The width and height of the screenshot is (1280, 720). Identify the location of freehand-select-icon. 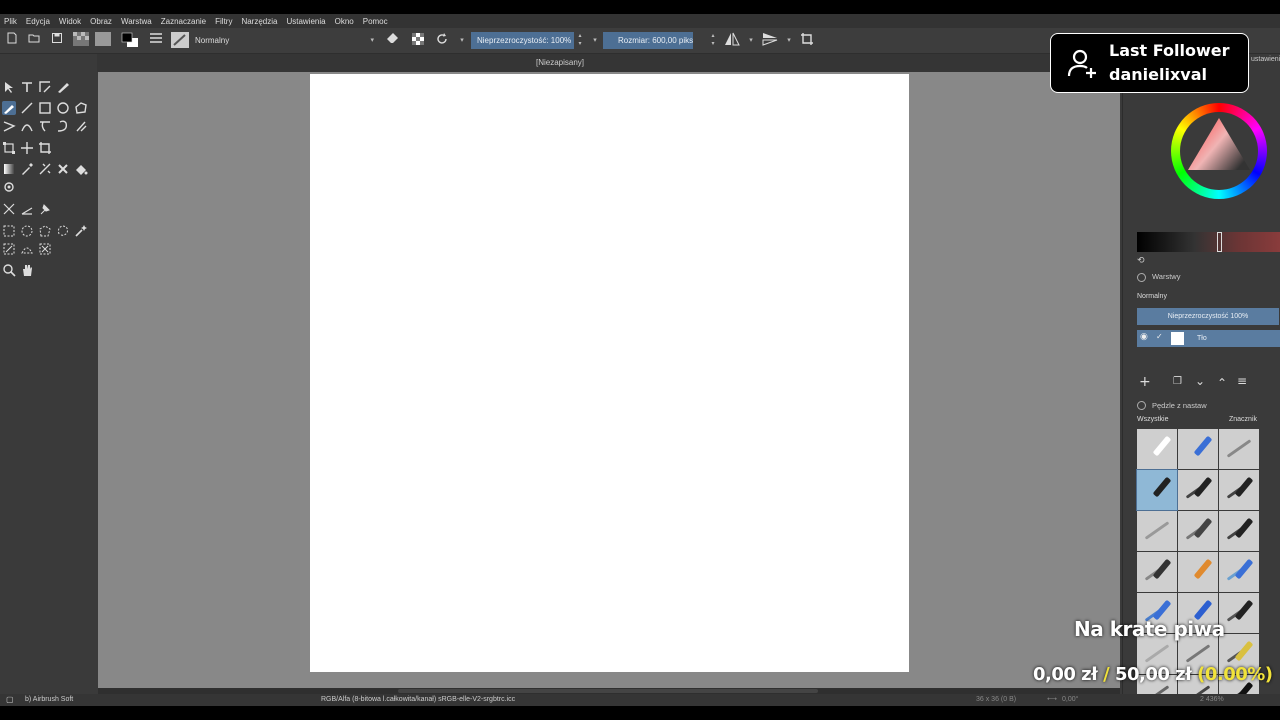
(63, 231).